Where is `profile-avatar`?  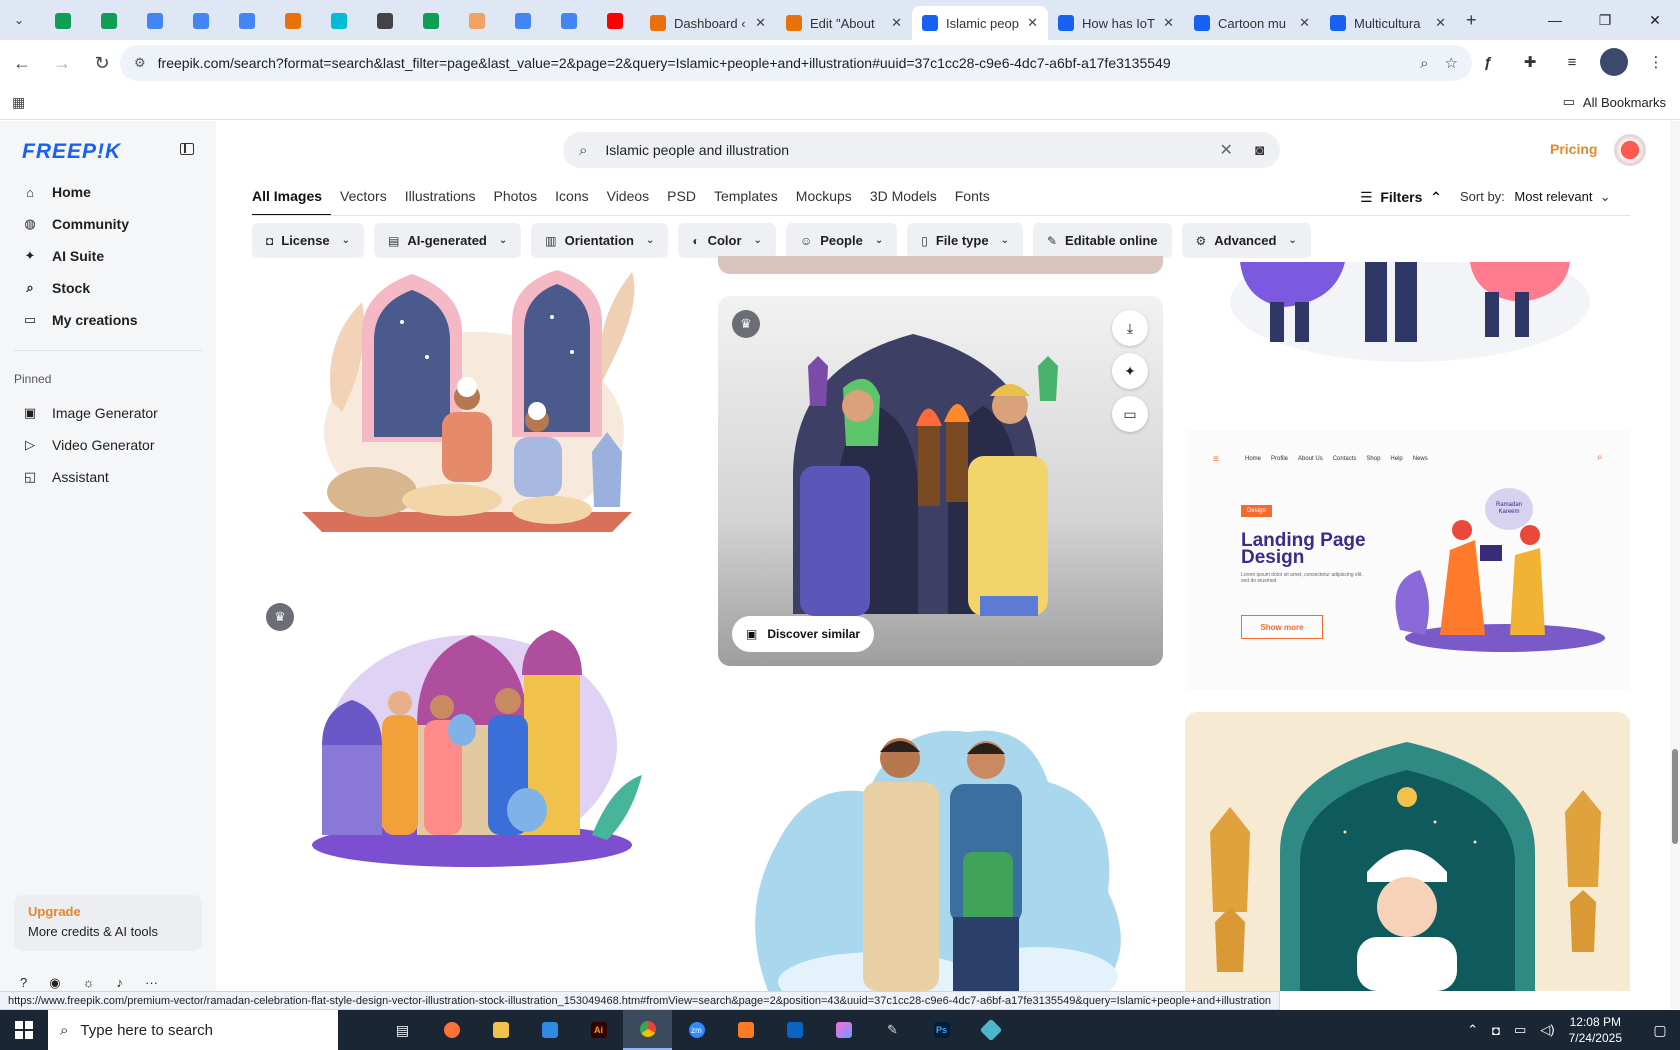
profile-avatar is located at coordinates (1614, 62).